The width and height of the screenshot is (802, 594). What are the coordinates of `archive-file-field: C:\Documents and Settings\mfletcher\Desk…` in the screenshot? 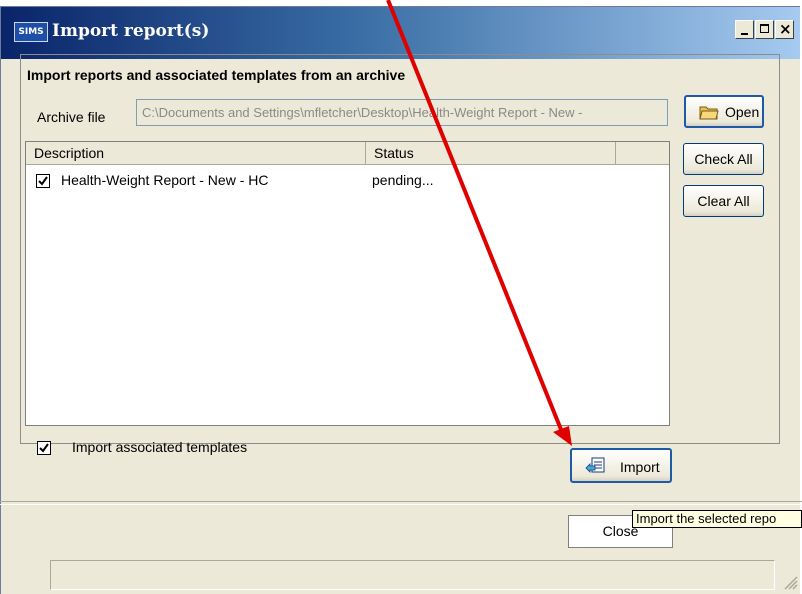 It's located at (402, 112).